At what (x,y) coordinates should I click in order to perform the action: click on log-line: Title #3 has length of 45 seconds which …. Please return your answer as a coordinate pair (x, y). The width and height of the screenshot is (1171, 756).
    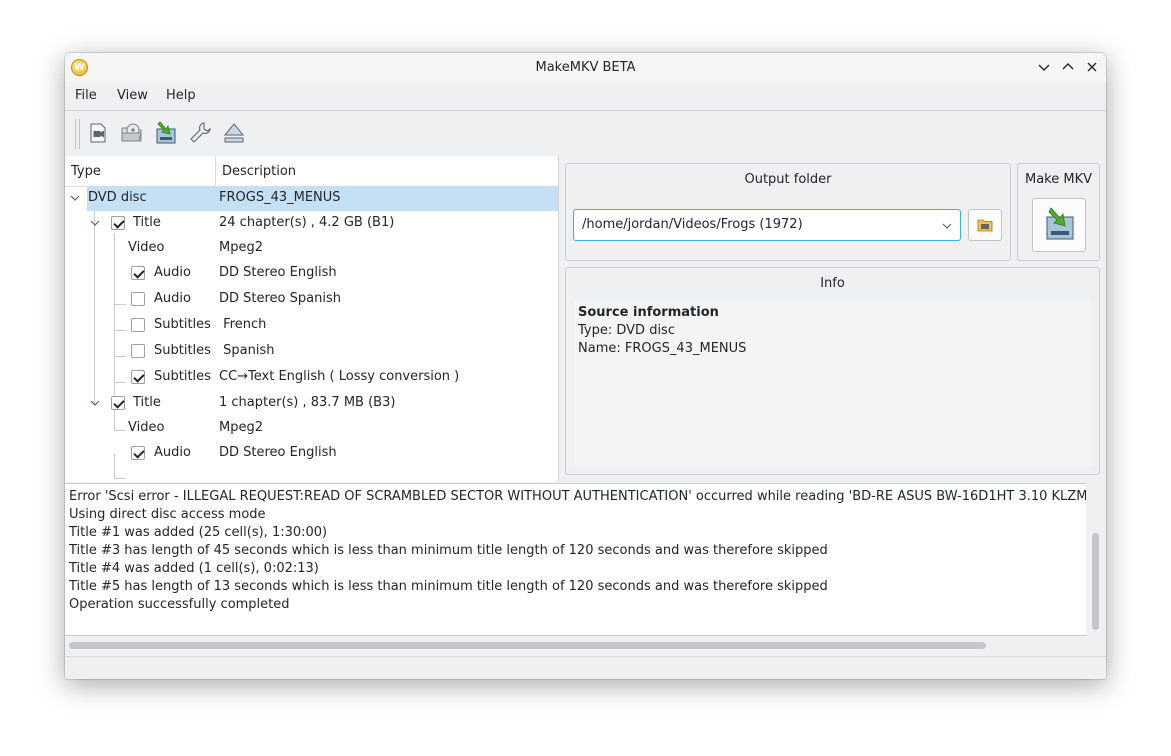
    Looking at the image, I should click on (448, 550).